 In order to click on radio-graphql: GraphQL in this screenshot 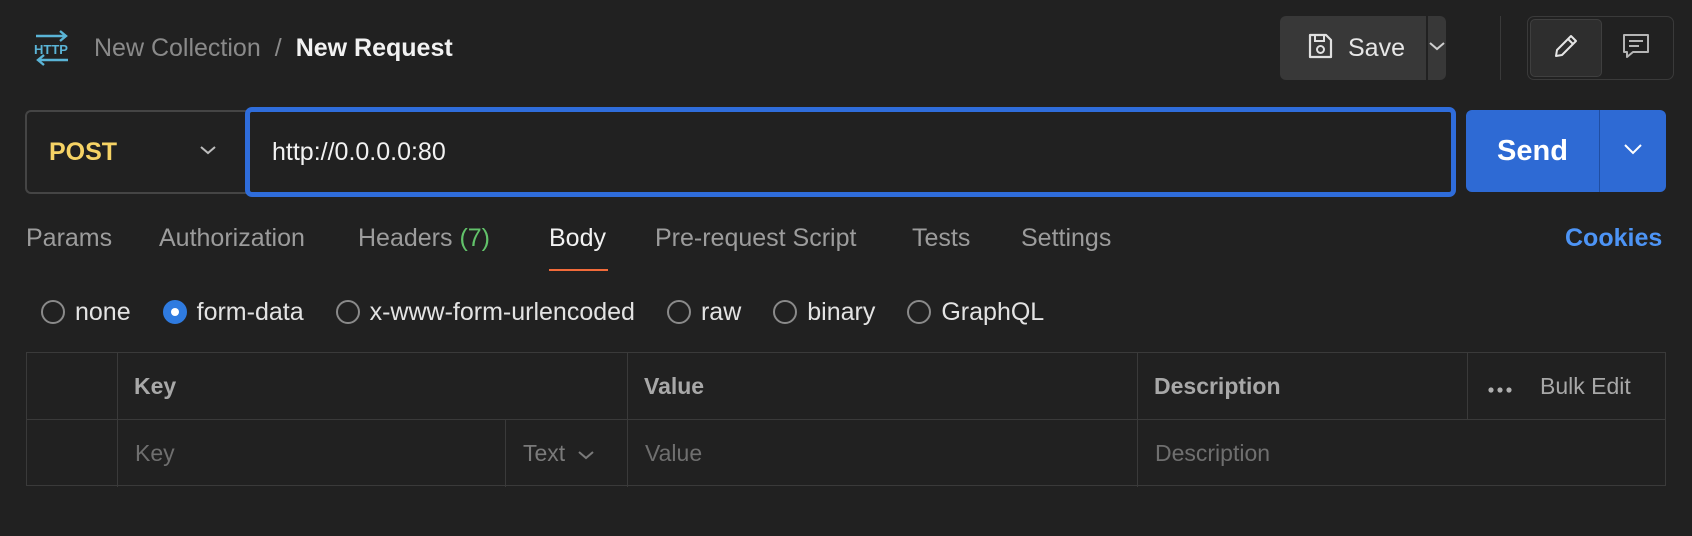, I will do `click(975, 312)`.